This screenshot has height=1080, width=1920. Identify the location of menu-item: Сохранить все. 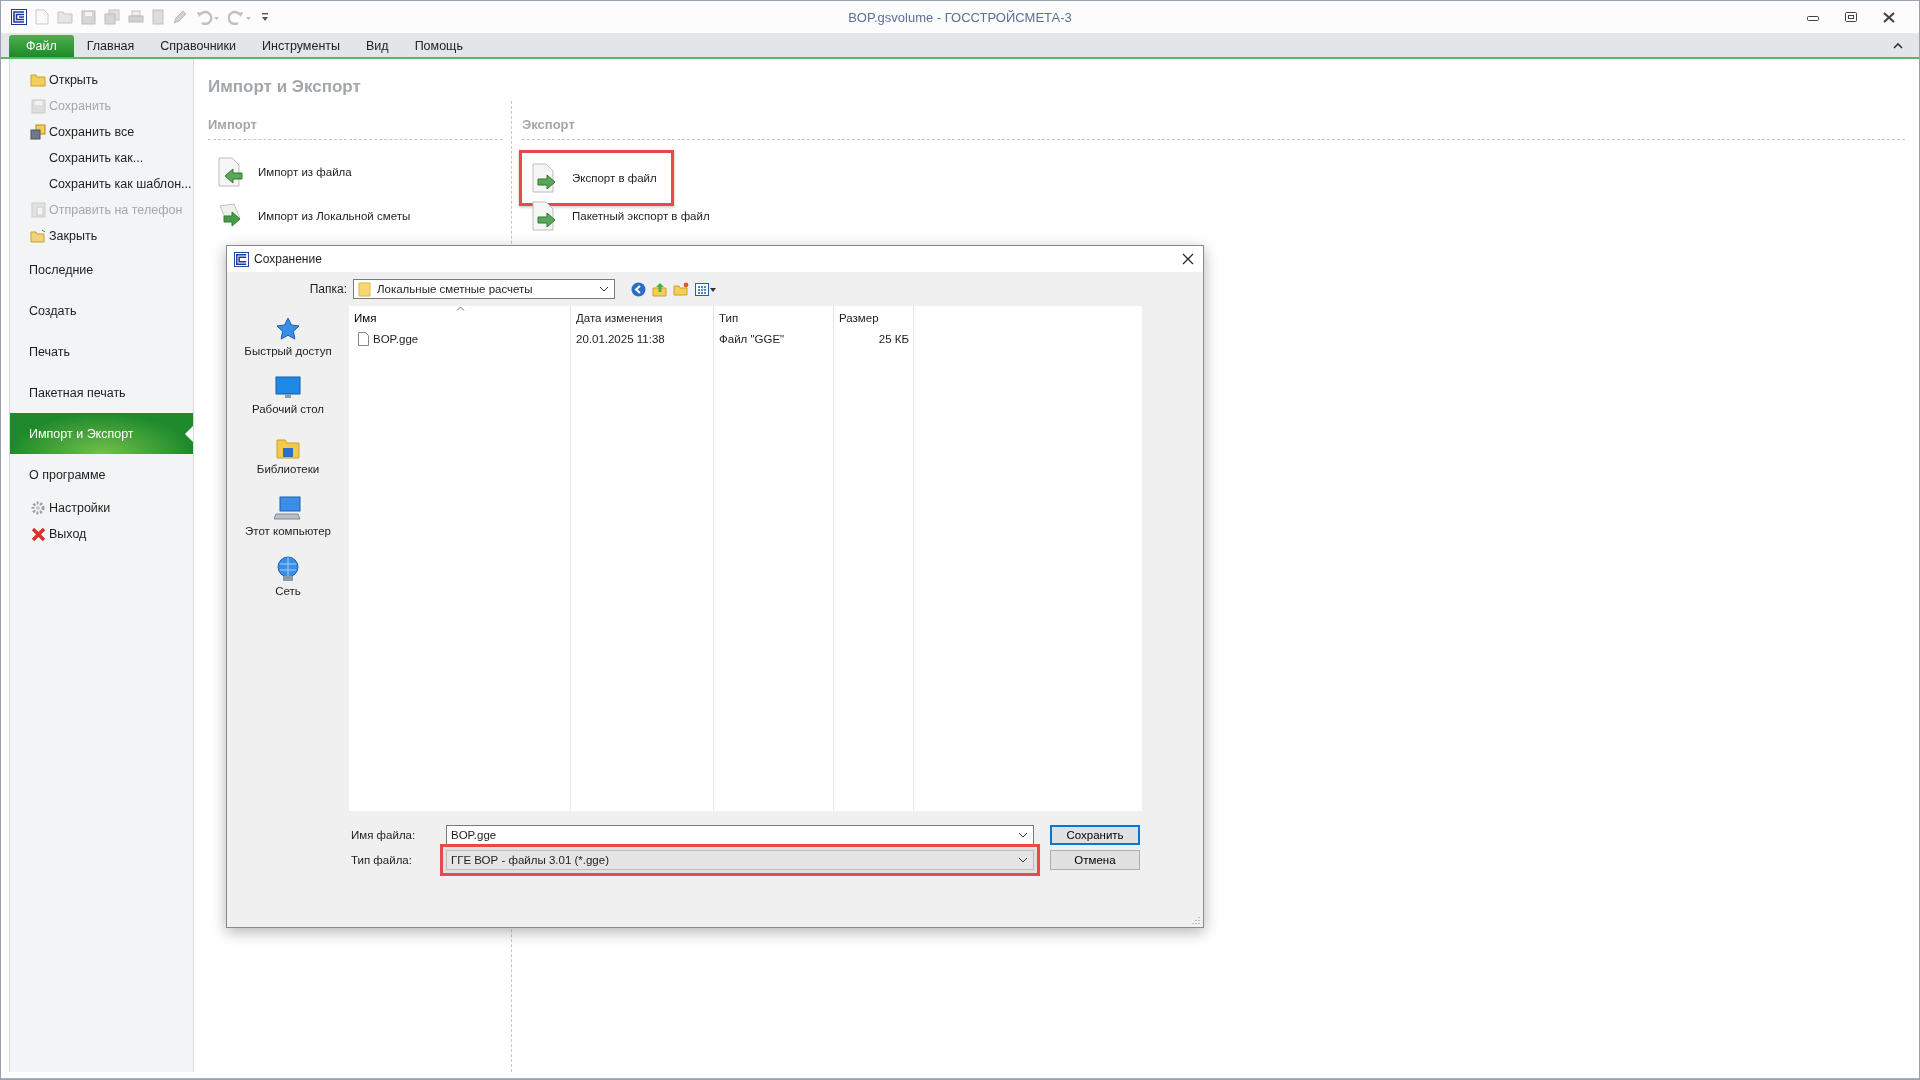
(101, 132).